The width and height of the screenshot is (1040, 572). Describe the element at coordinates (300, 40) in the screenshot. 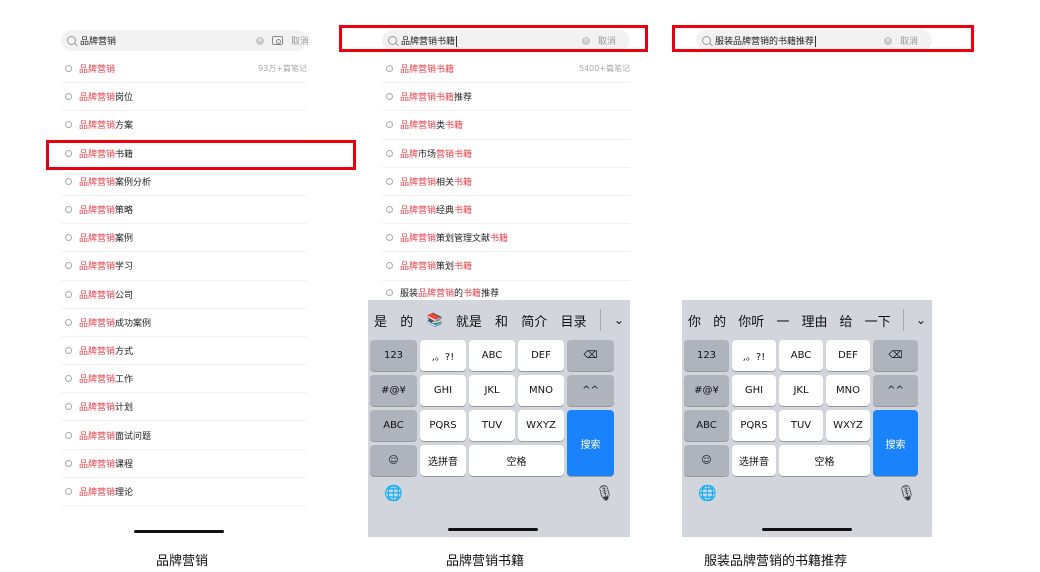

I see `cancel-button: 取消` at that location.